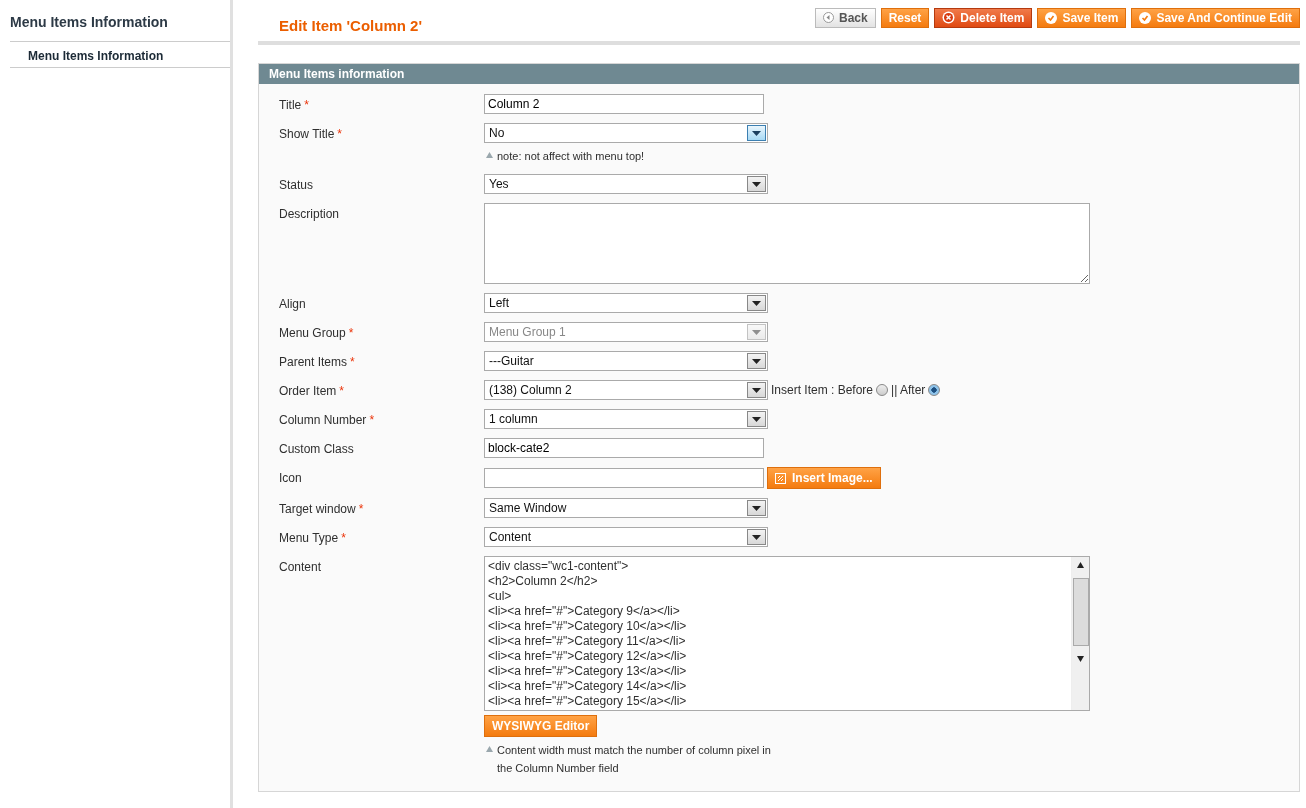 The width and height of the screenshot is (1306, 808). What do you see at coordinates (300, 567) in the screenshot?
I see `field-label: Content` at bounding box center [300, 567].